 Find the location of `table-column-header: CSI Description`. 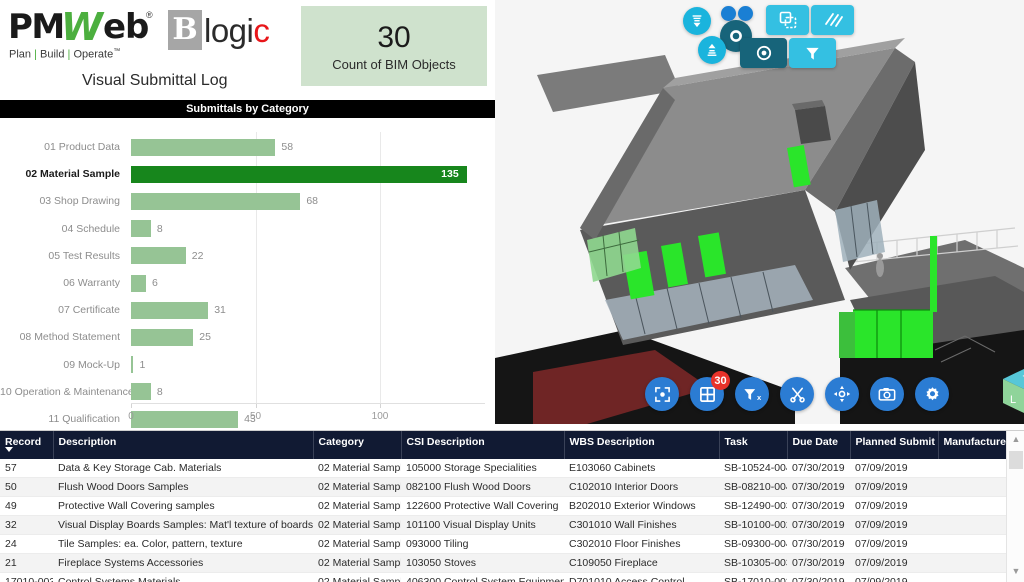

table-column-header: CSI Description is located at coordinates (483, 445).